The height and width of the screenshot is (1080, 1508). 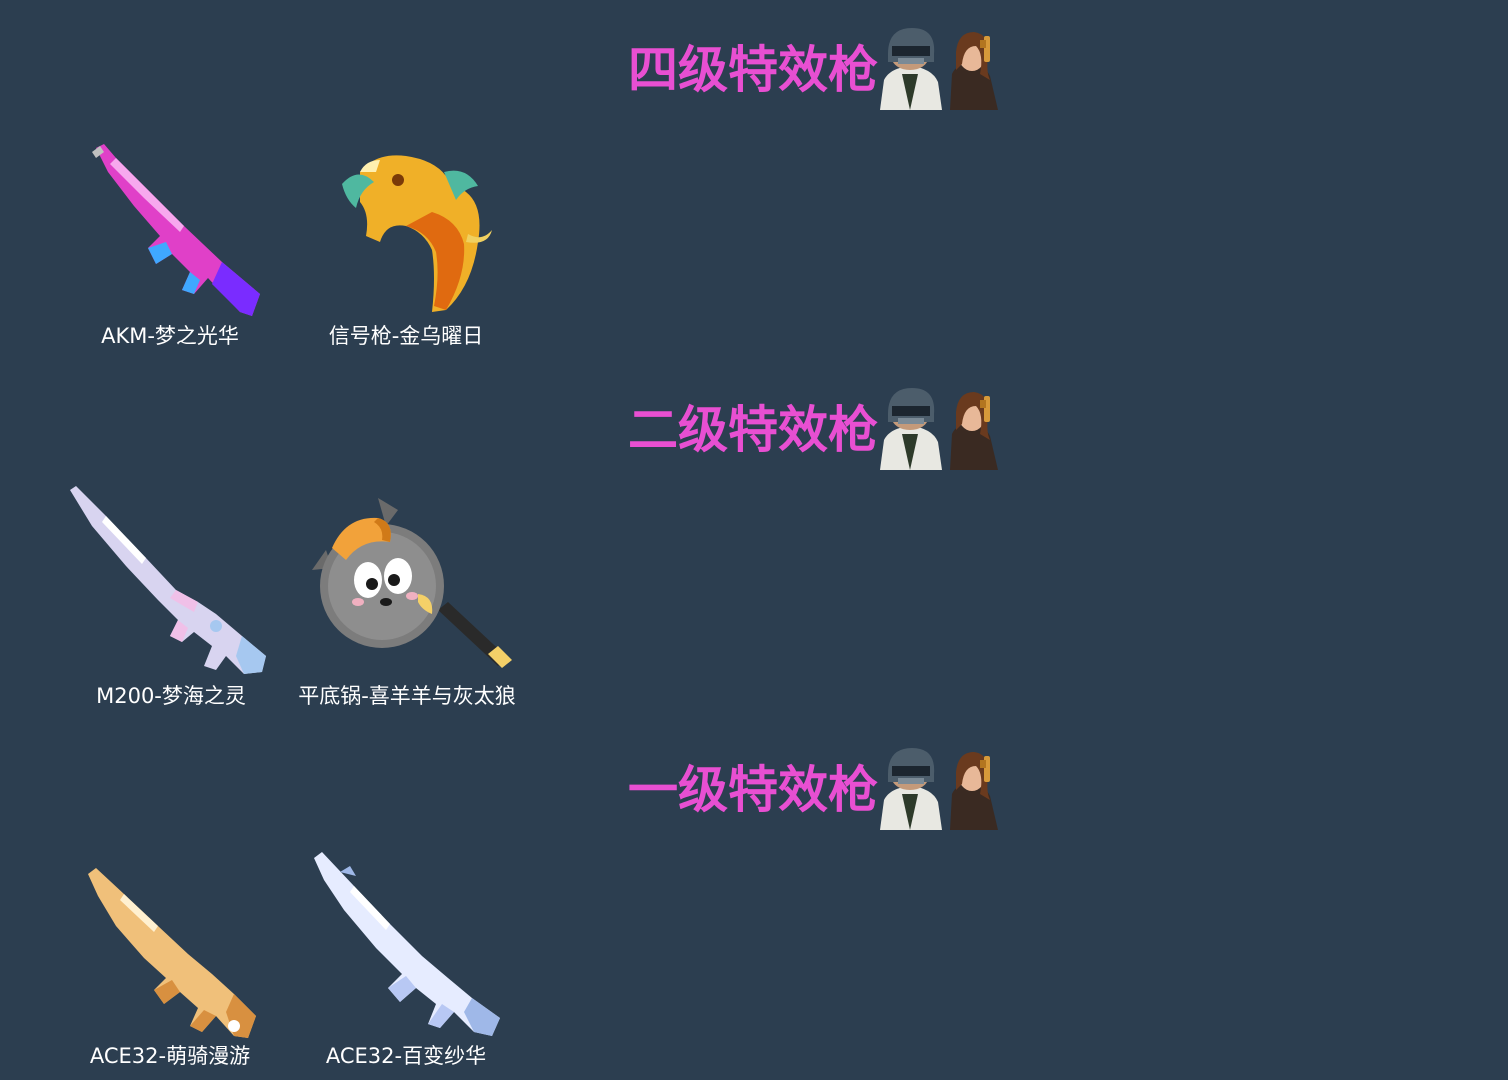 I want to click on skin-card: 信号枪-金乌曜日, so click(x=406, y=245).